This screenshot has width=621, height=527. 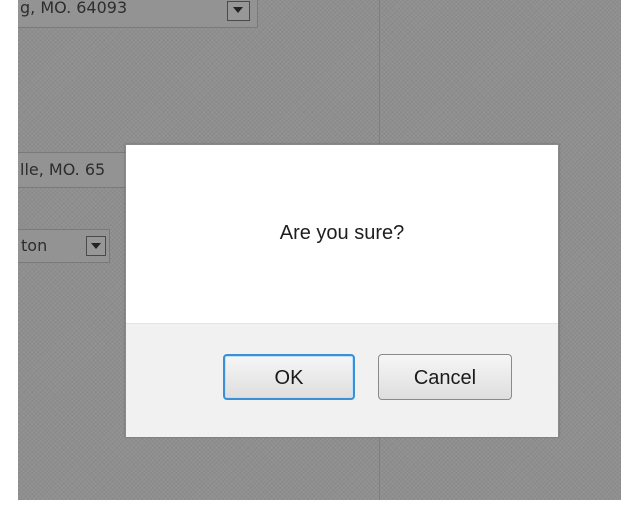 I want to click on dialog-message: Are you sure?, so click(x=342, y=233).